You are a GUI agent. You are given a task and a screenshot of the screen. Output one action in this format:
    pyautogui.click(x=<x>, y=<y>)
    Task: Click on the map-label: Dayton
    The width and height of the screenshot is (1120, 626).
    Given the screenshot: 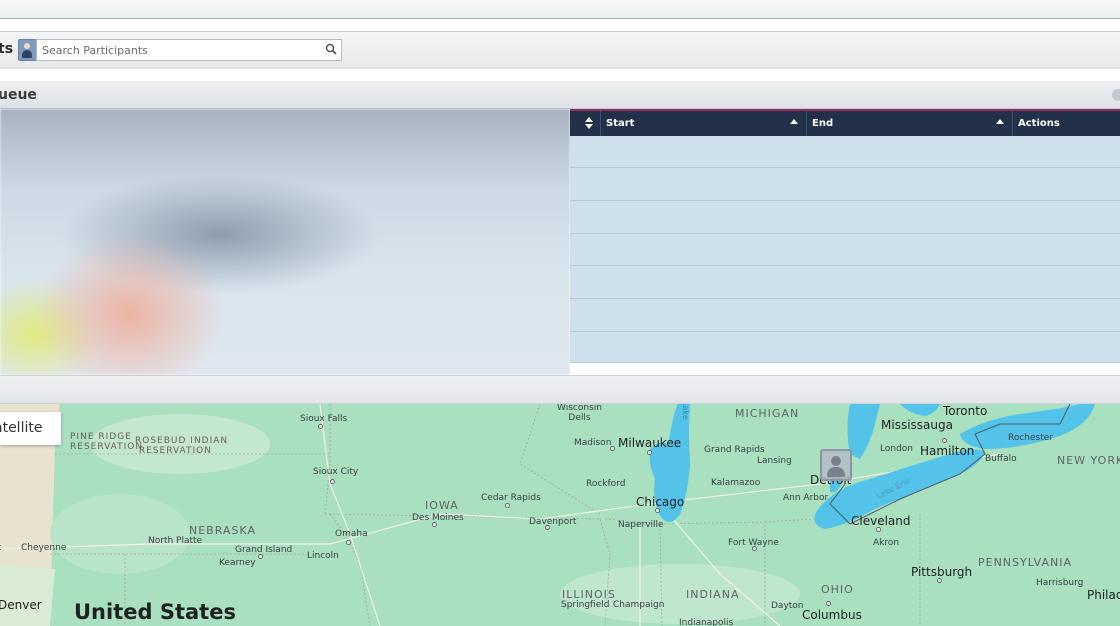 What is the action you would take?
    pyautogui.click(x=787, y=606)
    